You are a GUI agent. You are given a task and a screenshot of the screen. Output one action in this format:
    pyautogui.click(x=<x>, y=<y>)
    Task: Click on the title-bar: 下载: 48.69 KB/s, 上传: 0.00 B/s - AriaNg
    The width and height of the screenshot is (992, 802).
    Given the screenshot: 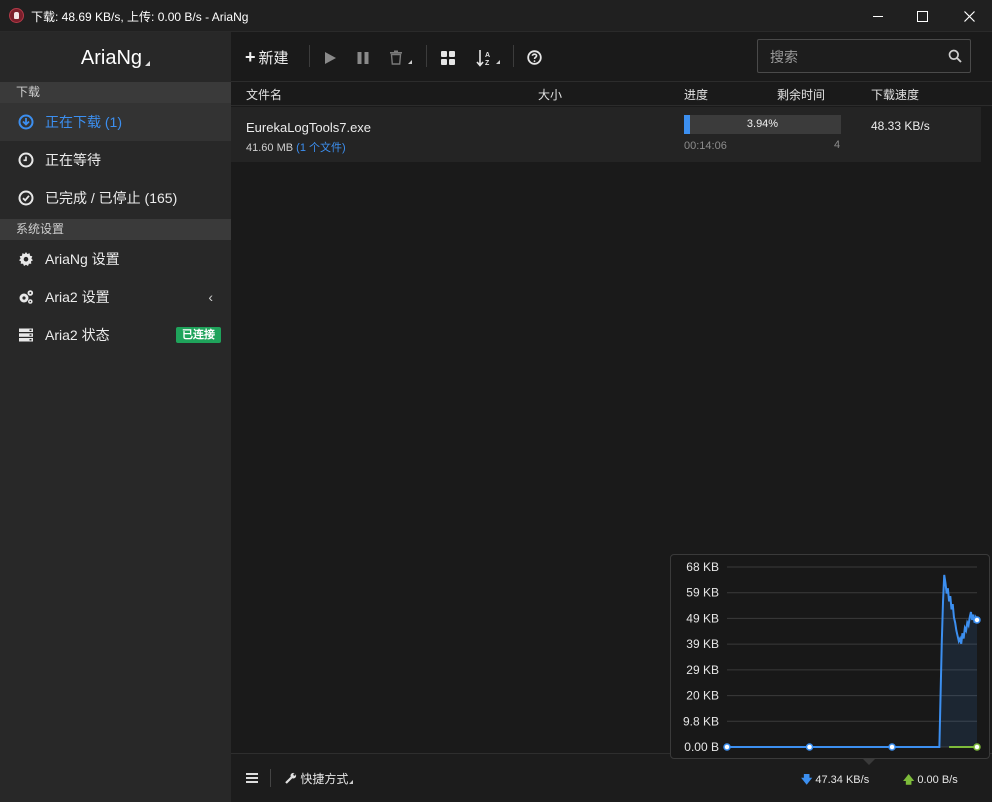 What is the action you would take?
    pyautogui.click(x=496, y=16)
    